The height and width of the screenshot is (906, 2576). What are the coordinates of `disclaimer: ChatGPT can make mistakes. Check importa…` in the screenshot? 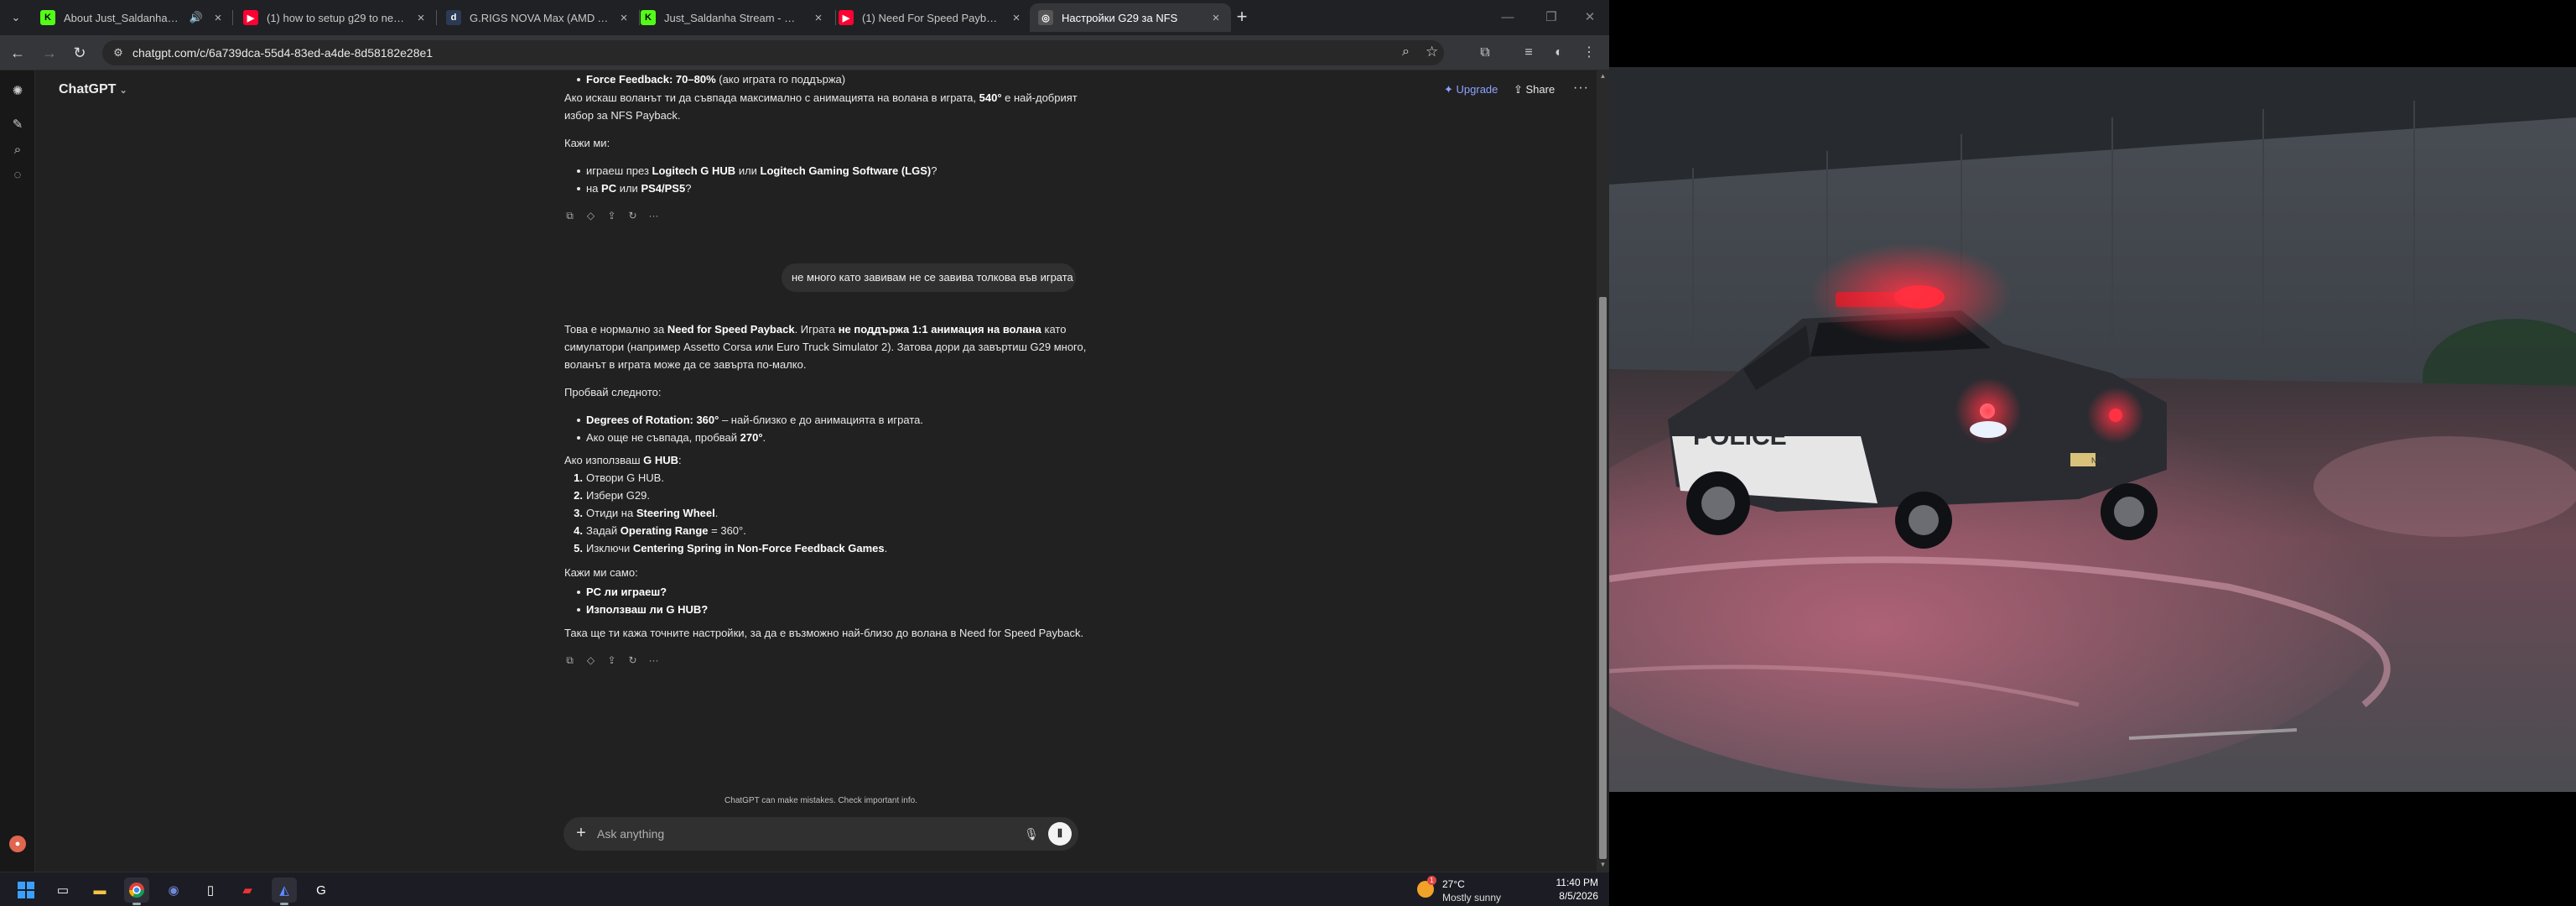 It's located at (820, 801).